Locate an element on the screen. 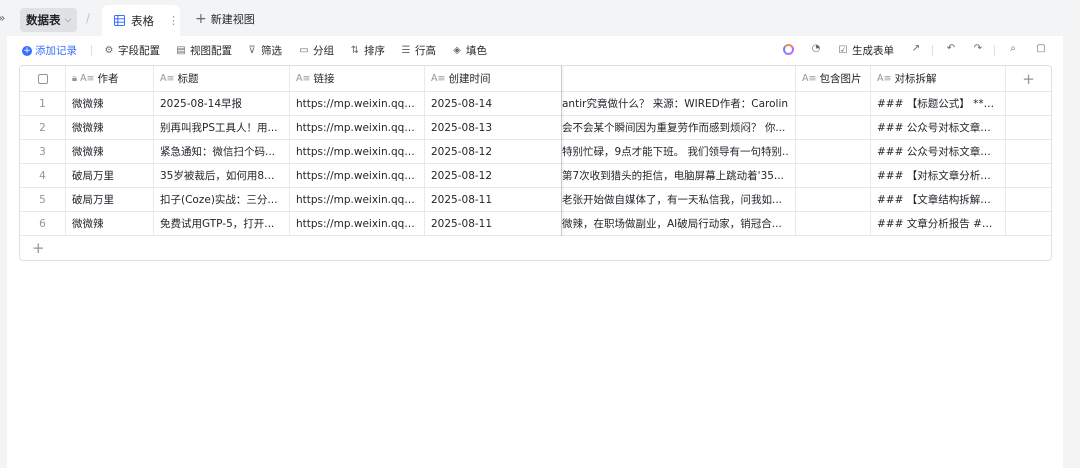 Image resolution: width=1080 pixels, height=468 pixels. header-link: A≡ 链接 is located at coordinates (357, 78).